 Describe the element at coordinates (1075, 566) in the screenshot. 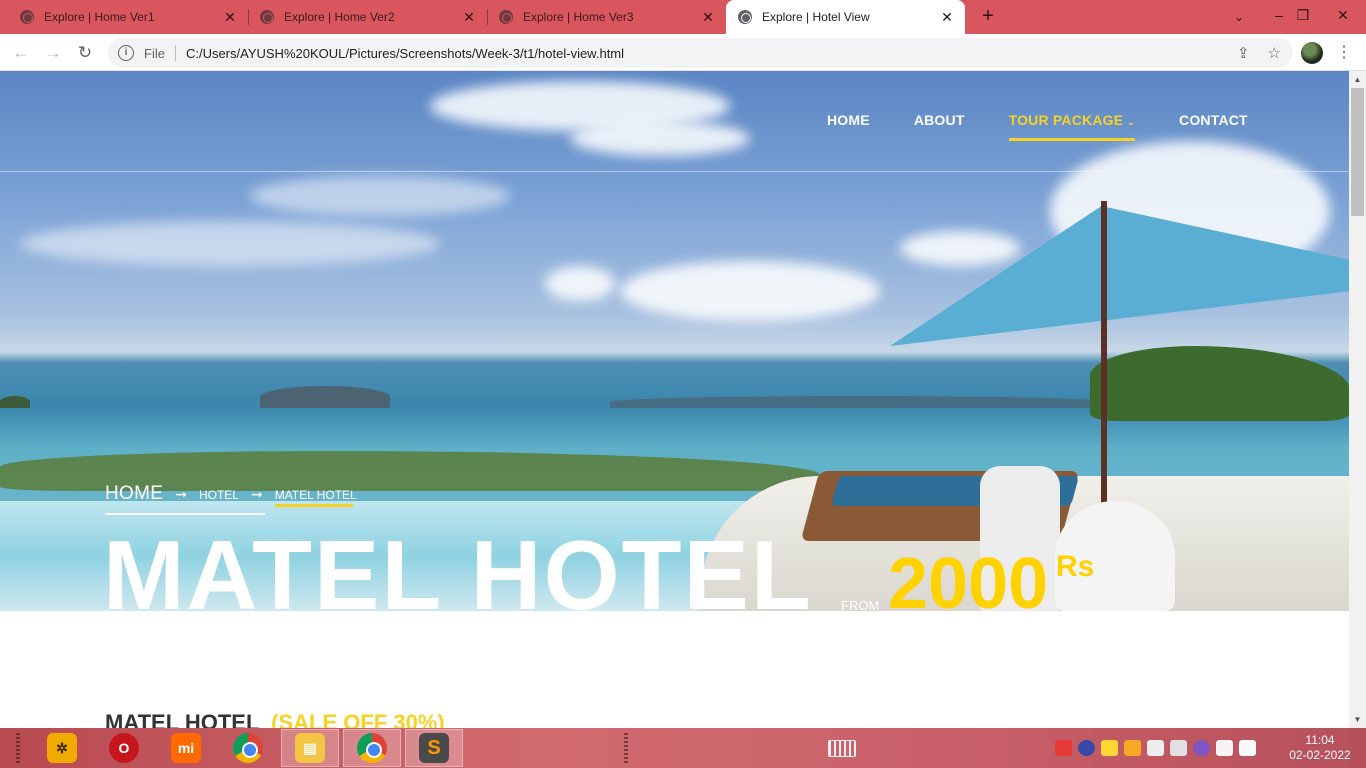

I see `price-currency: Rs` at that location.